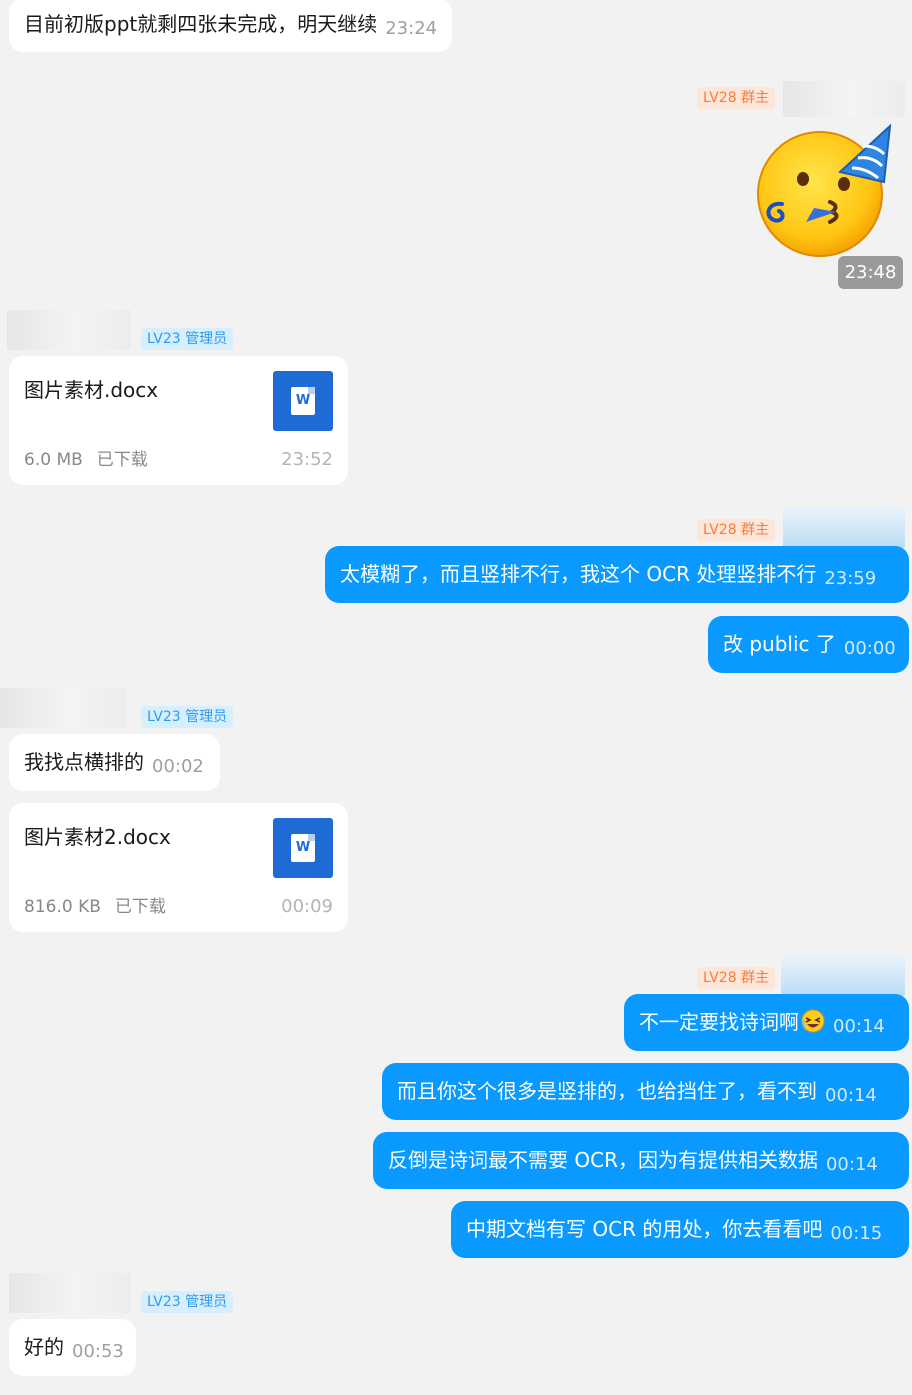 The height and width of the screenshot is (1395, 912). What do you see at coordinates (98, 1351) in the screenshot?
I see `message-time: 00:53` at bounding box center [98, 1351].